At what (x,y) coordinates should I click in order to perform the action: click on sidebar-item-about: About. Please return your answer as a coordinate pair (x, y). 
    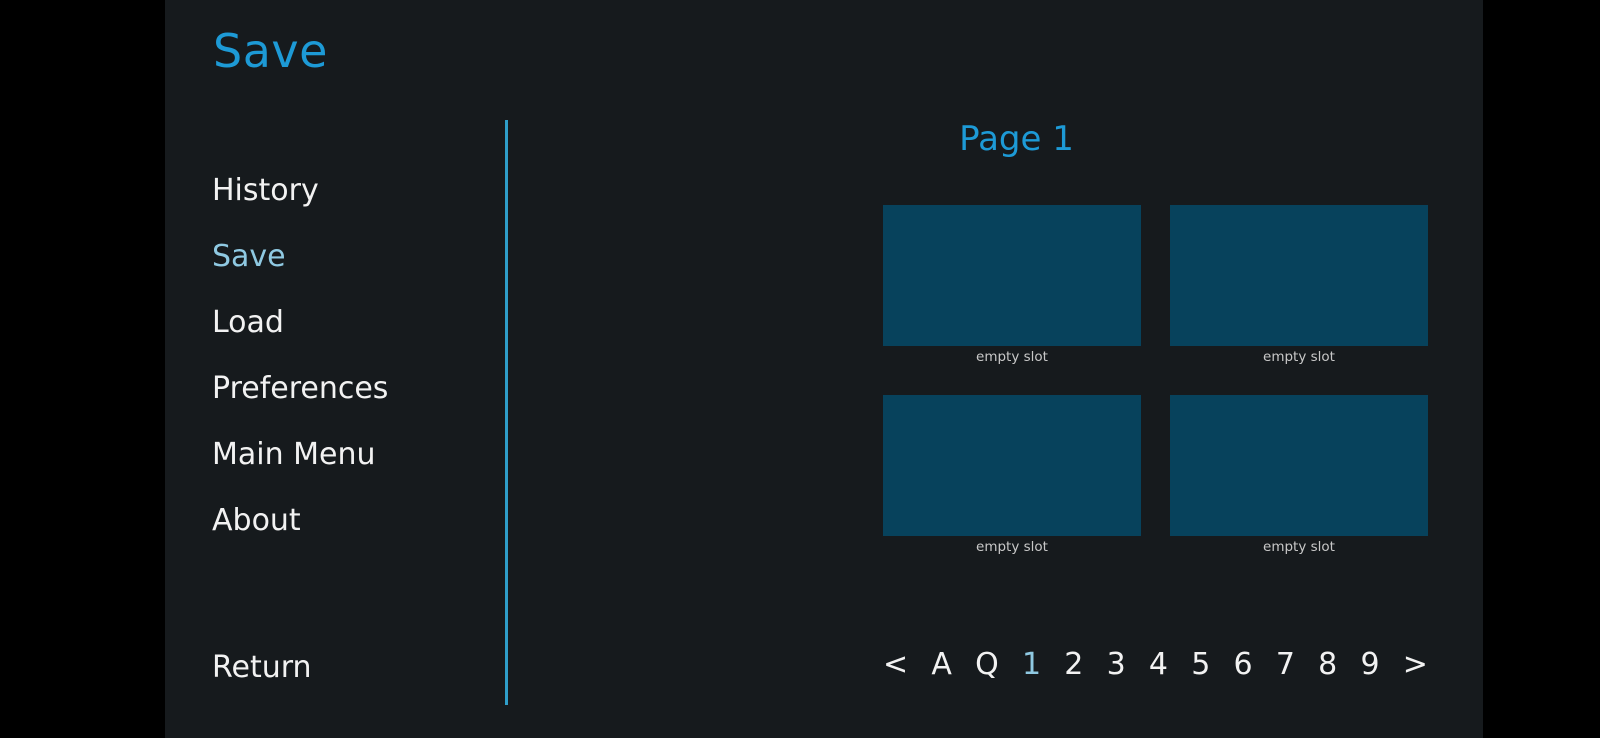
    Looking at the image, I should click on (352, 521).